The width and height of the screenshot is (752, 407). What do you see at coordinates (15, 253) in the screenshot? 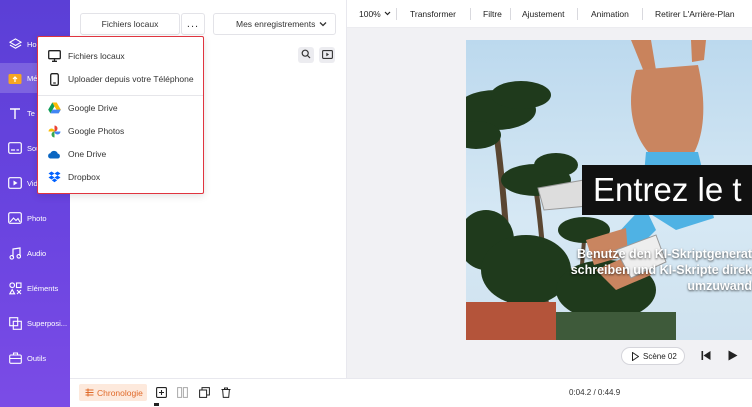
I see `audio-icon` at bounding box center [15, 253].